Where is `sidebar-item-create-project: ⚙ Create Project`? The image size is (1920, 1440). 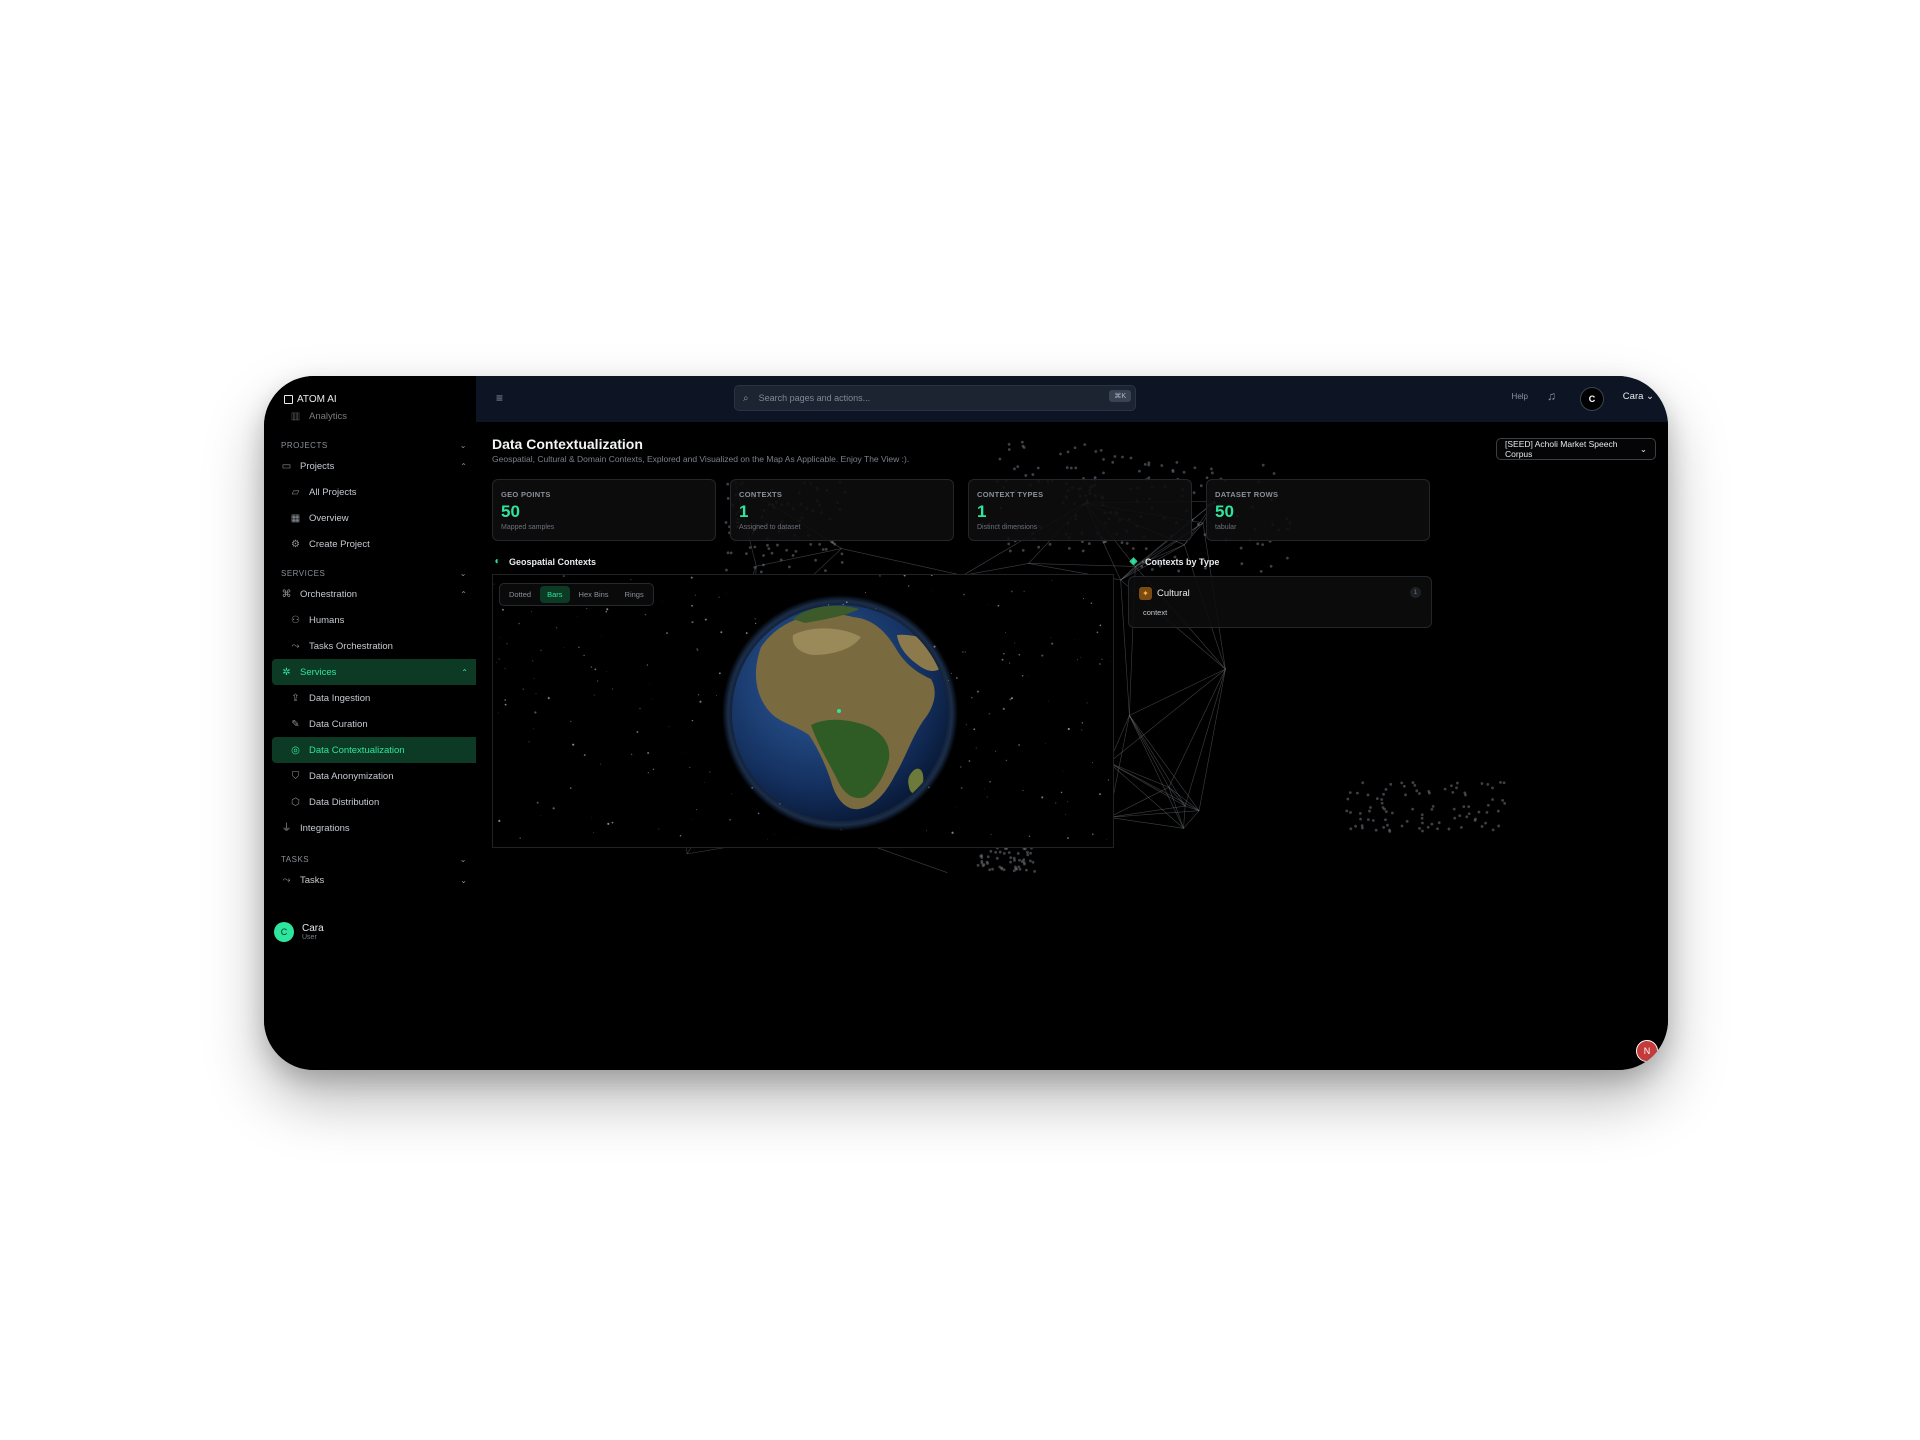
sidebar-item-create-project: ⚙ Create Project is located at coordinates (378, 544).